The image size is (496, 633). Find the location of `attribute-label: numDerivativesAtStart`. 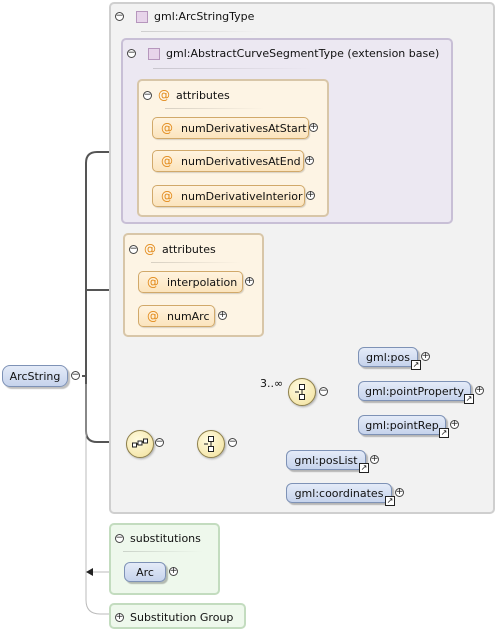

attribute-label: numDerivativesAtStart is located at coordinates (244, 128).